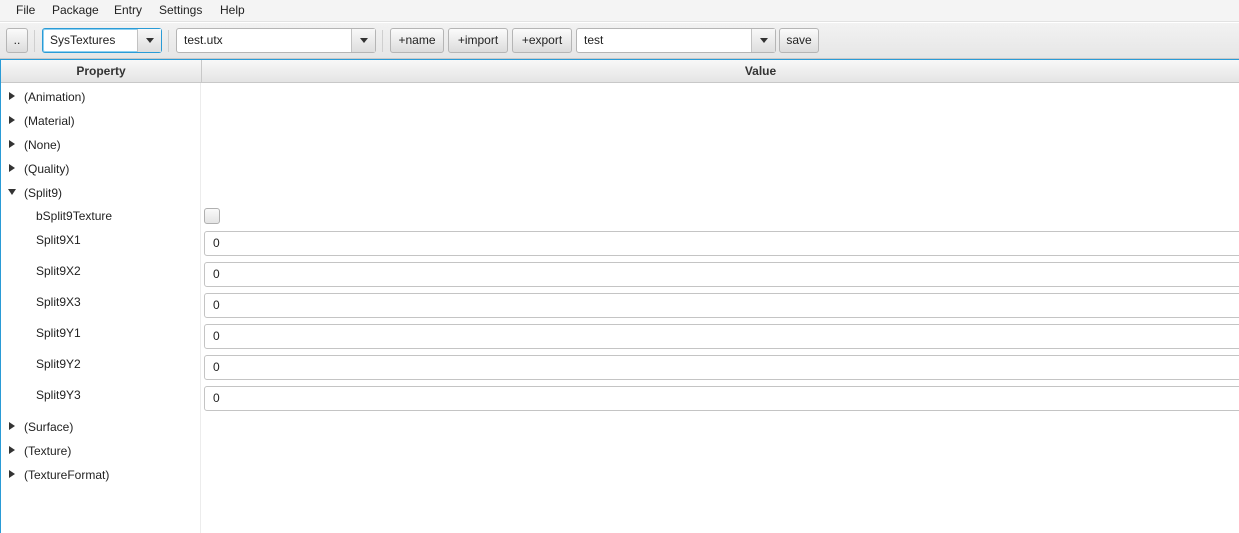 Image resolution: width=1239 pixels, height=533 pixels. What do you see at coordinates (101, 120) in the screenshot?
I see `tree-category: (Material)` at bounding box center [101, 120].